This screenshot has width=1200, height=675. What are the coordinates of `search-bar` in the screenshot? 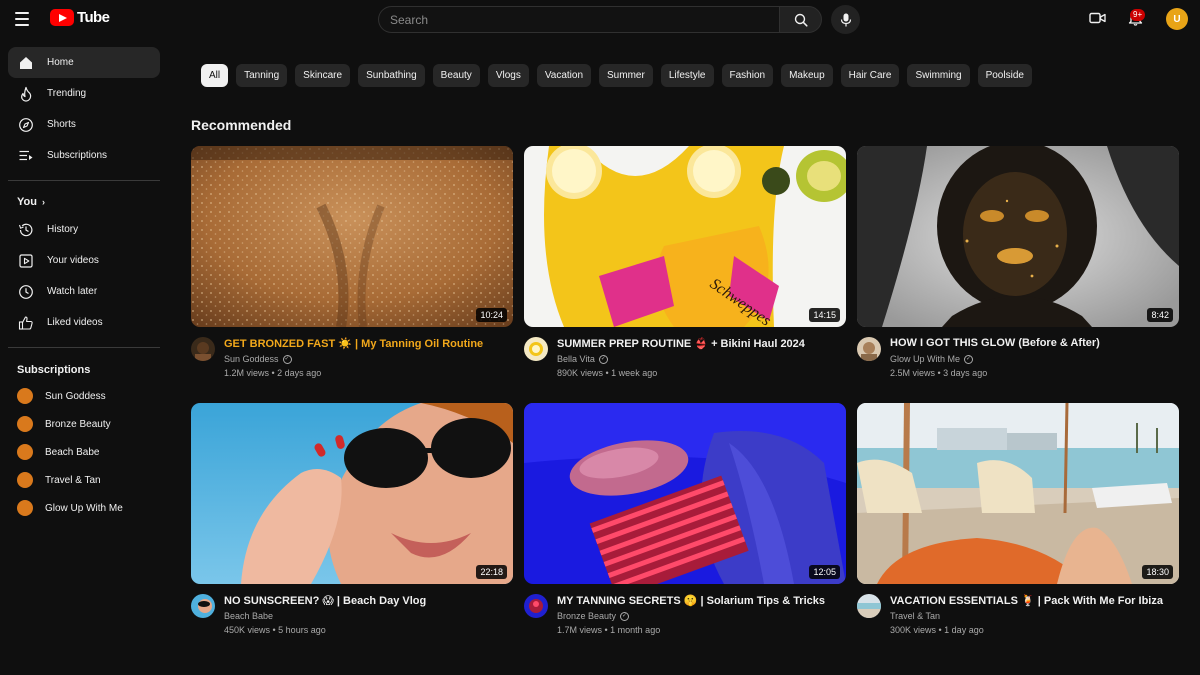 It's located at (600, 19).